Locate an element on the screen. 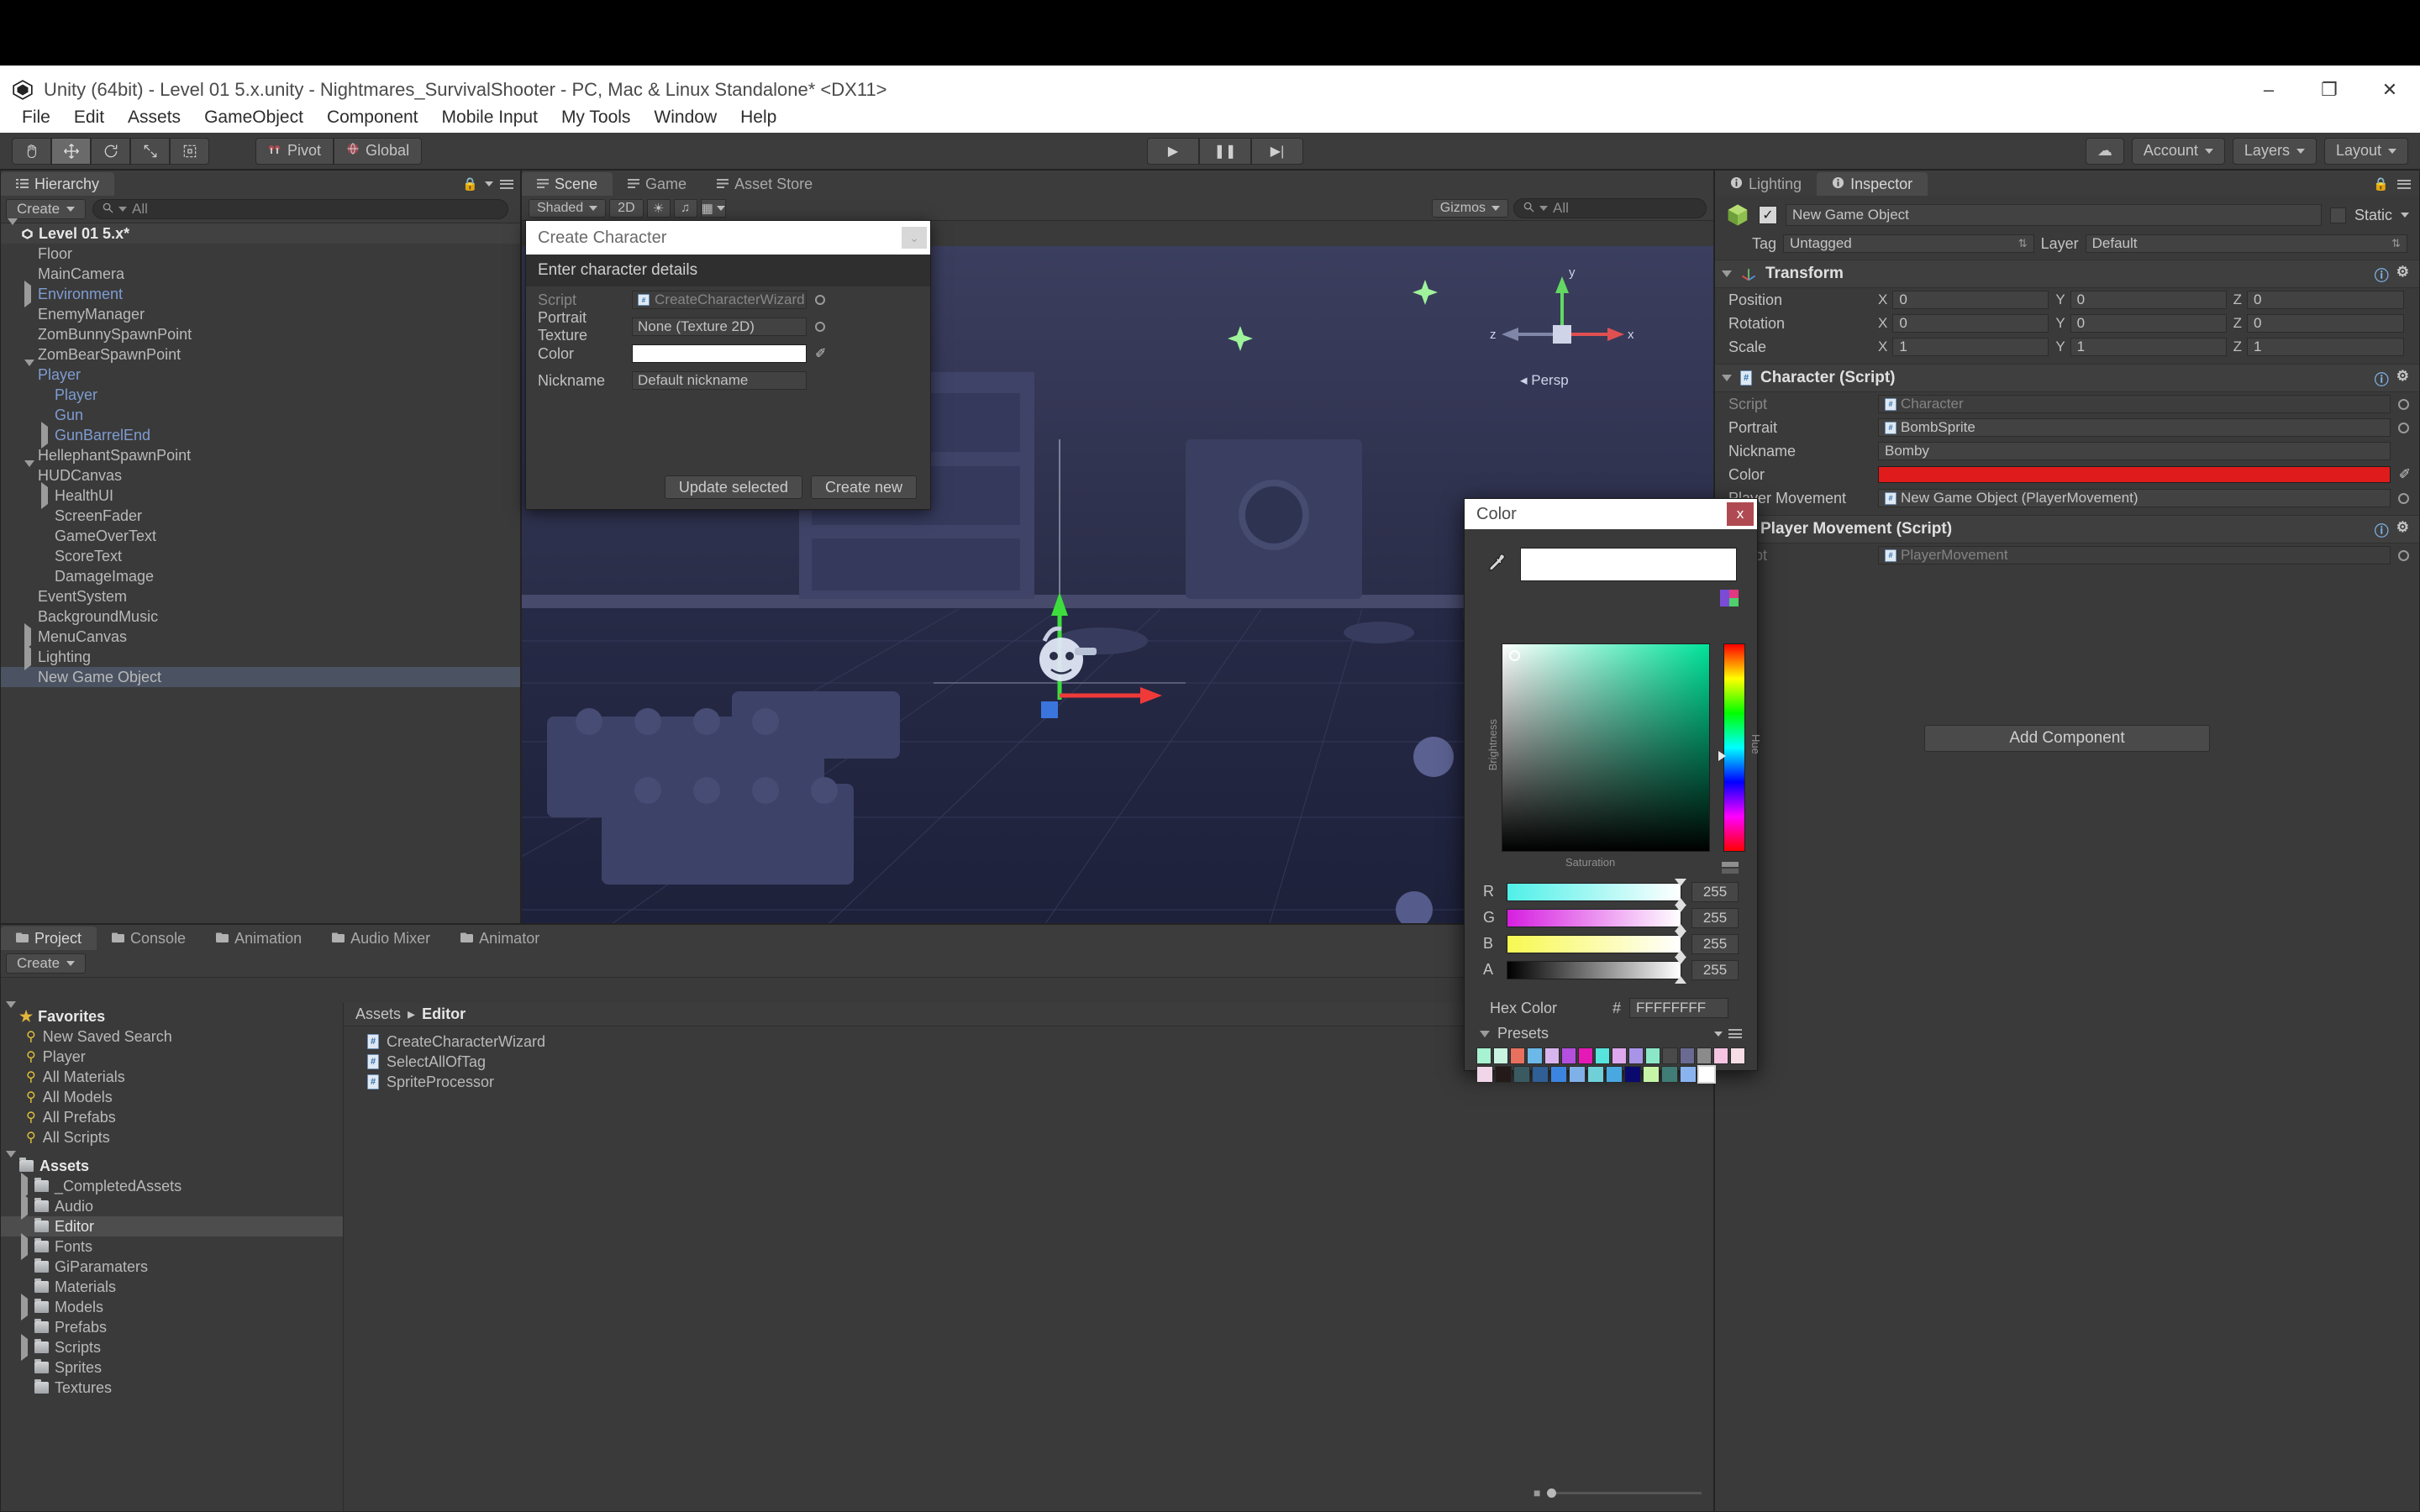  favorite-item-all-materials: ⚲ All Materials is located at coordinates (172, 1077).